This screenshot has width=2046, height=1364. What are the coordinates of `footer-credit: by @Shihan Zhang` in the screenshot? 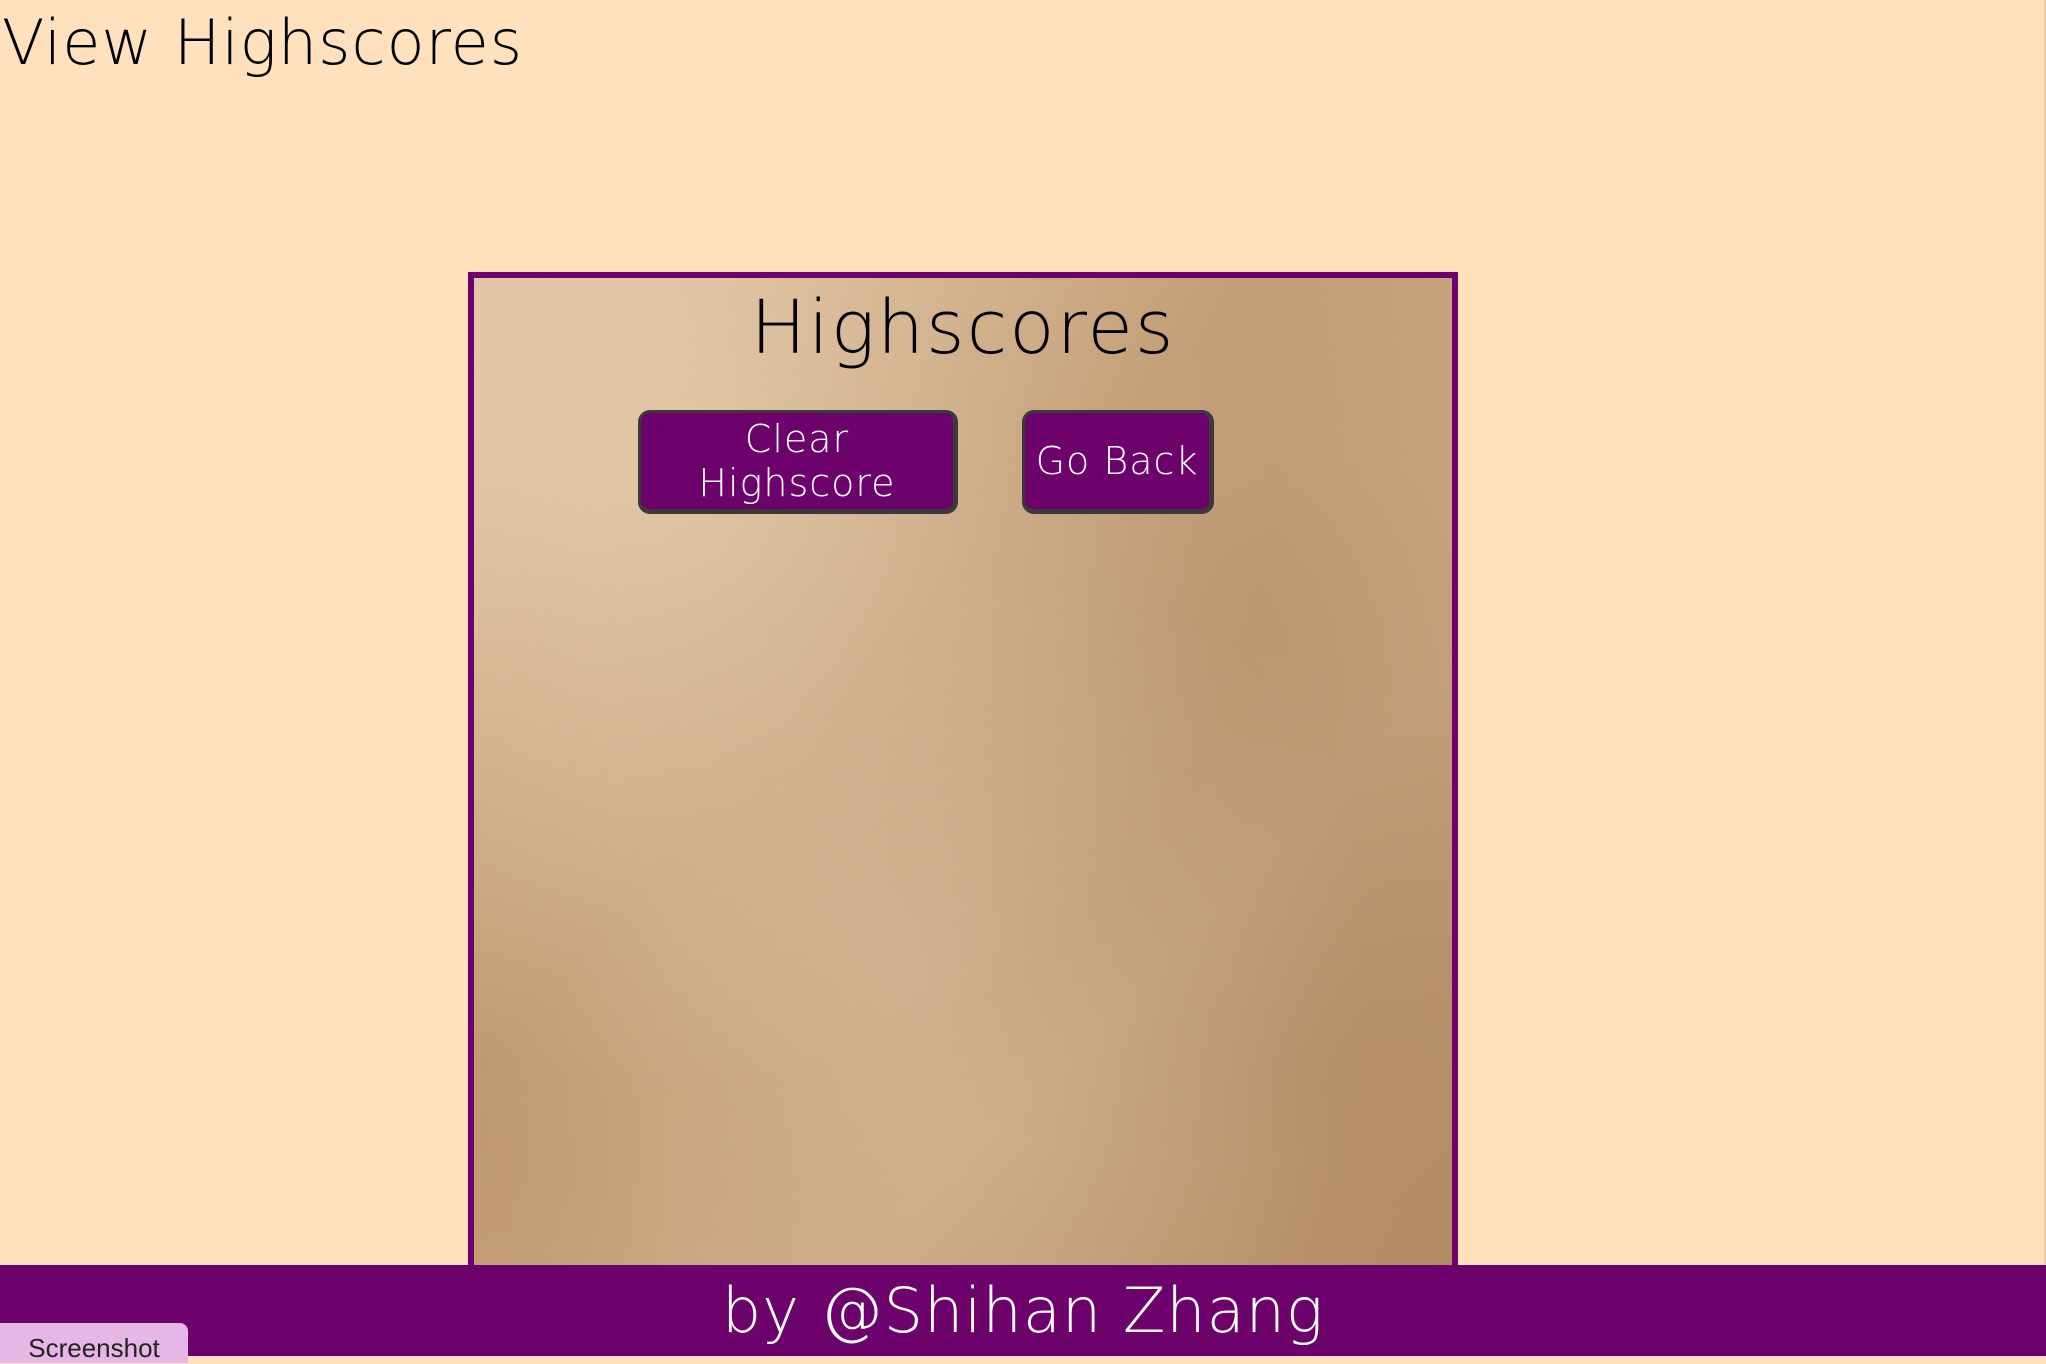 It's located at (1023, 1310).